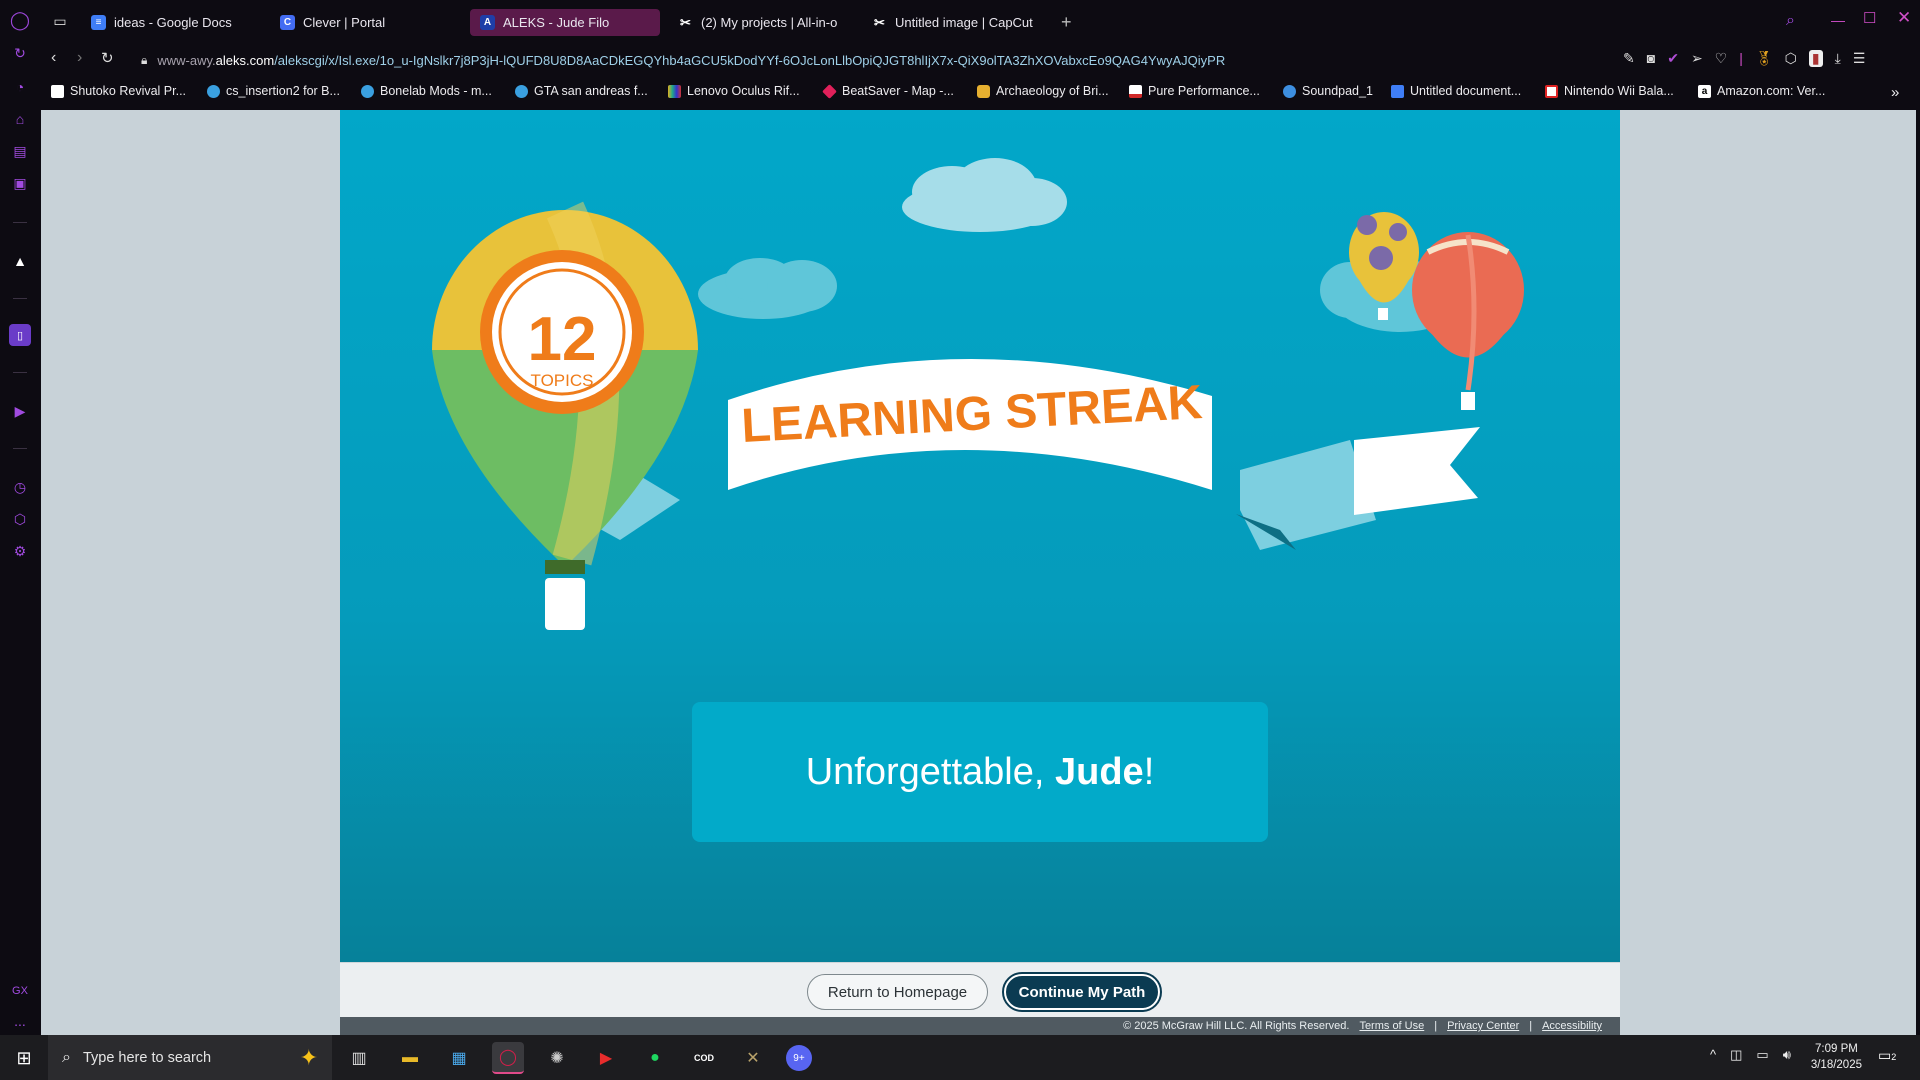 This screenshot has width=1920, height=1080. I want to click on opera-logo-icon: ◯, so click(20, 20).